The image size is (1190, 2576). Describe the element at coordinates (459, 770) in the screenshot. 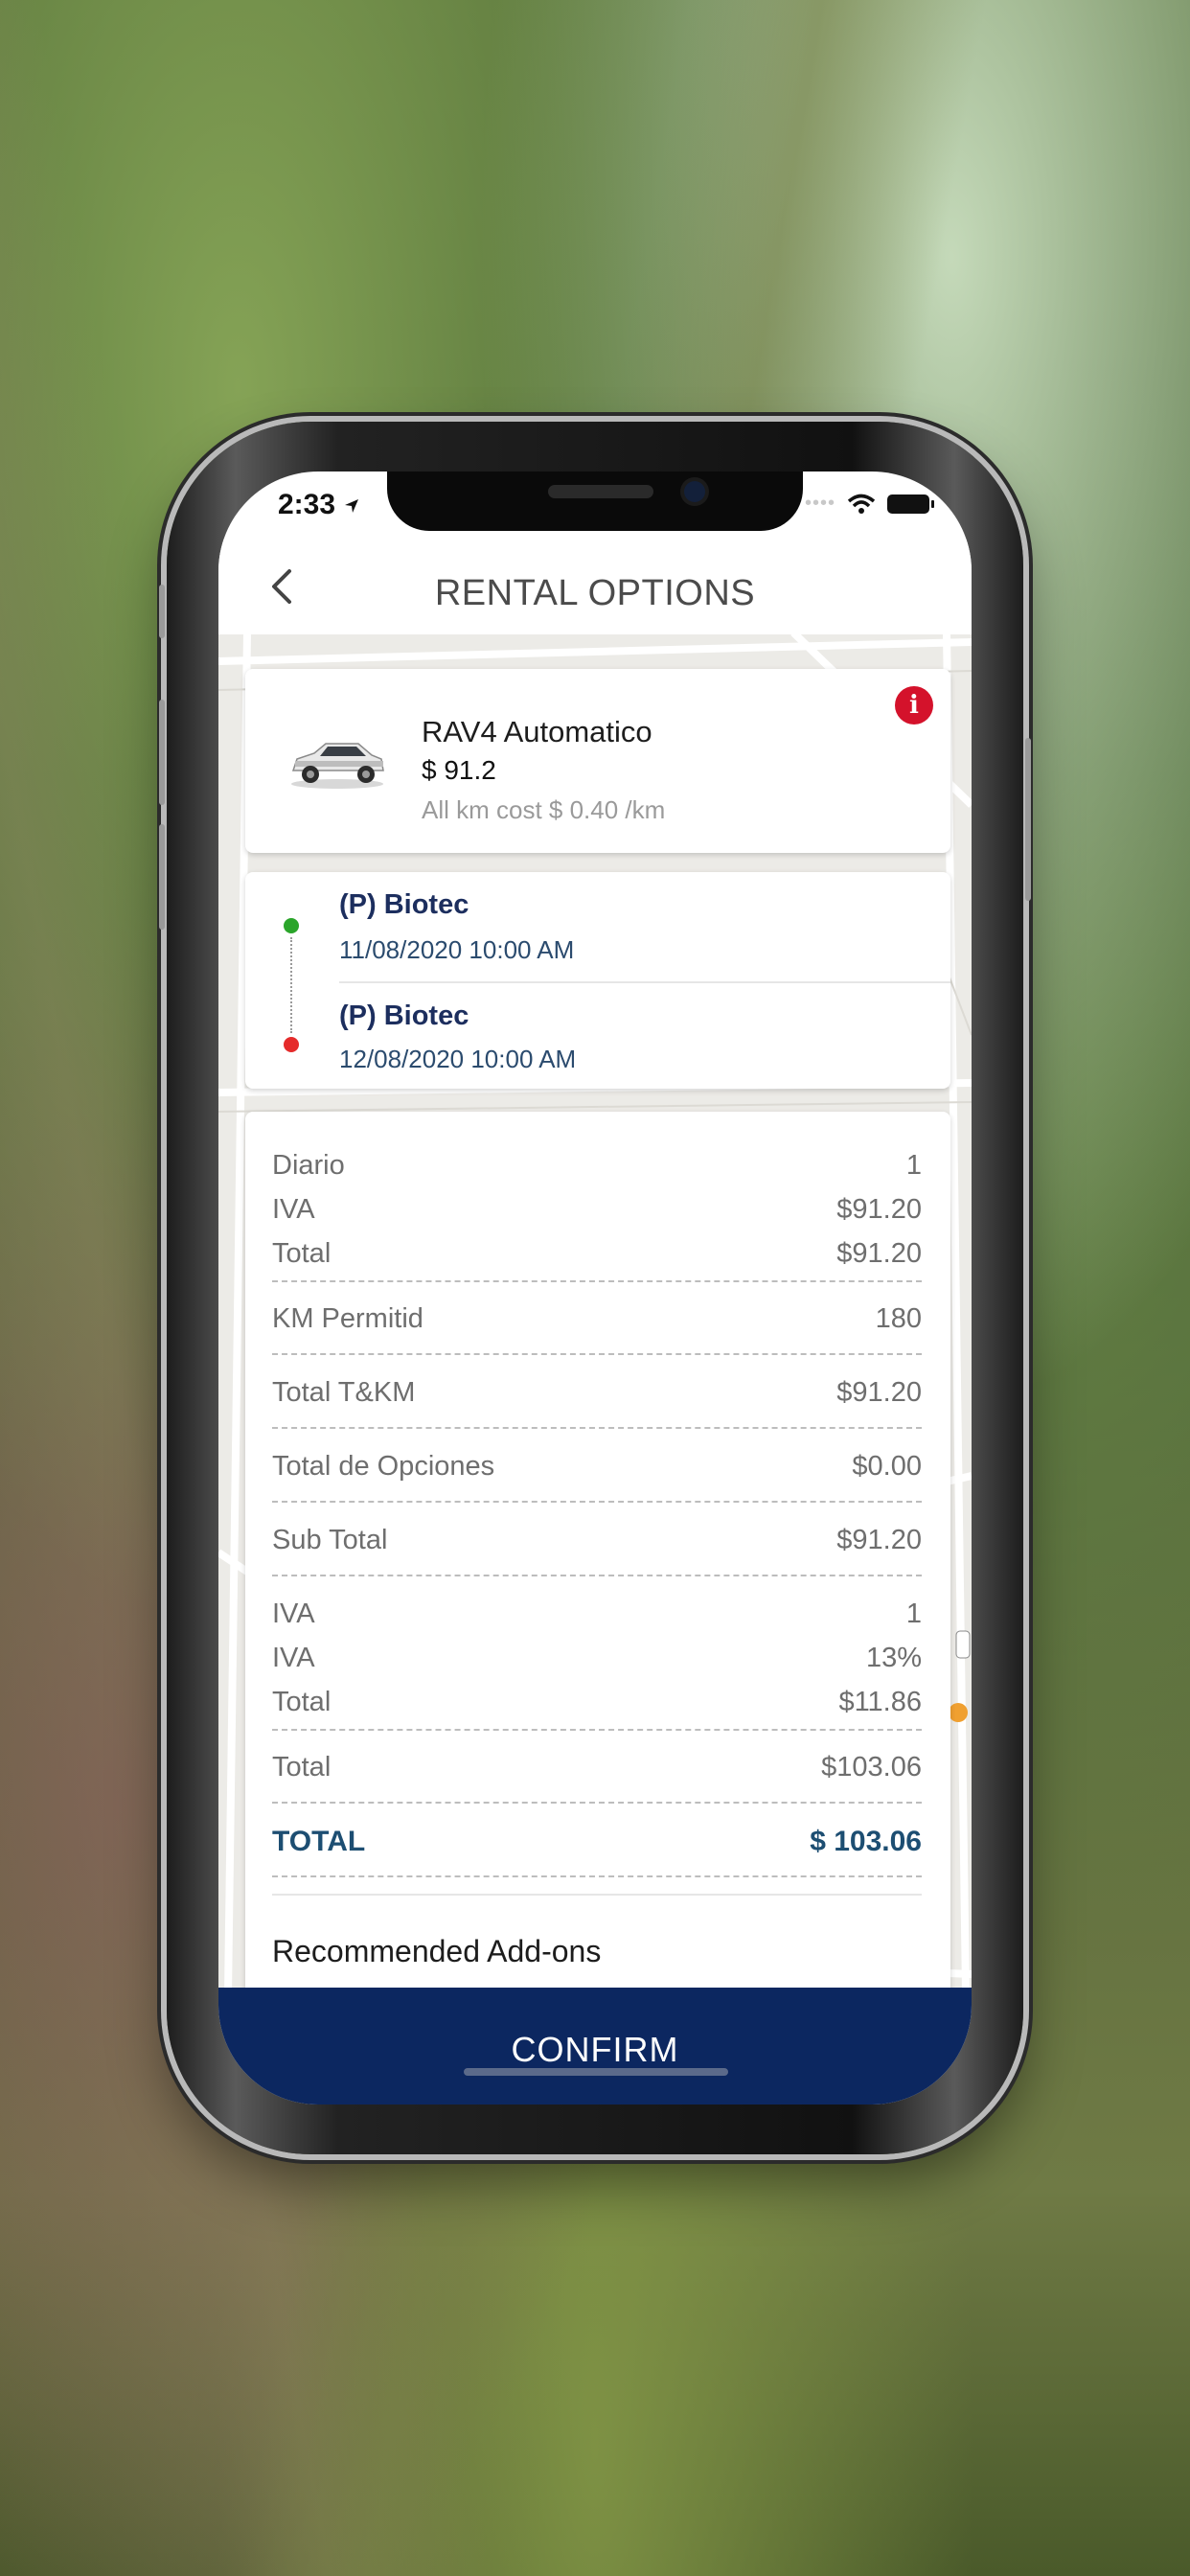

I see `vehicle-price: $ 91.2` at that location.